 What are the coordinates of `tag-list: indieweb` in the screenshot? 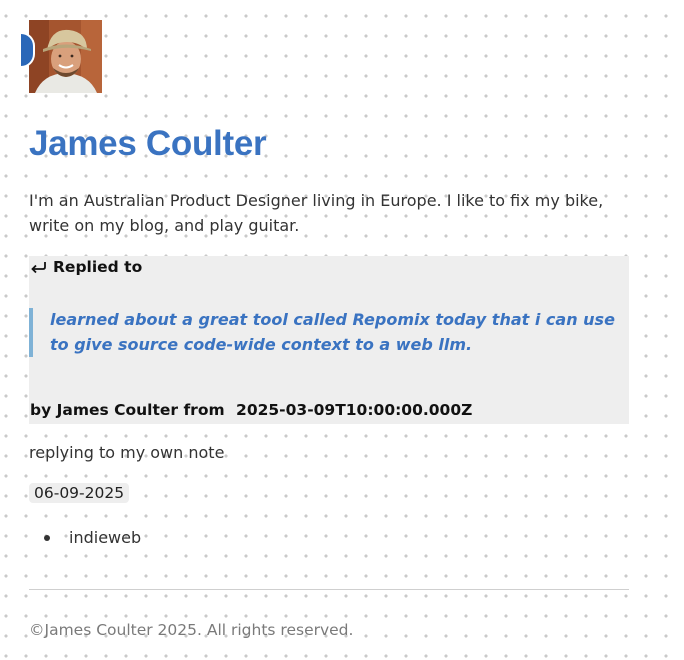 It's located at (85, 538).